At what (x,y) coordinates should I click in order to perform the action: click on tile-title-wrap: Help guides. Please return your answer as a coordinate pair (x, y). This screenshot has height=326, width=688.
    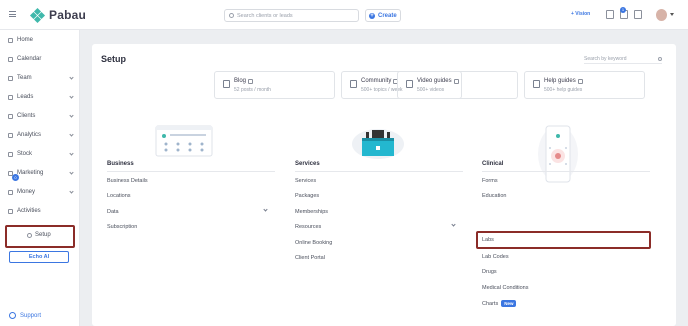
    Looking at the image, I should click on (563, 81).